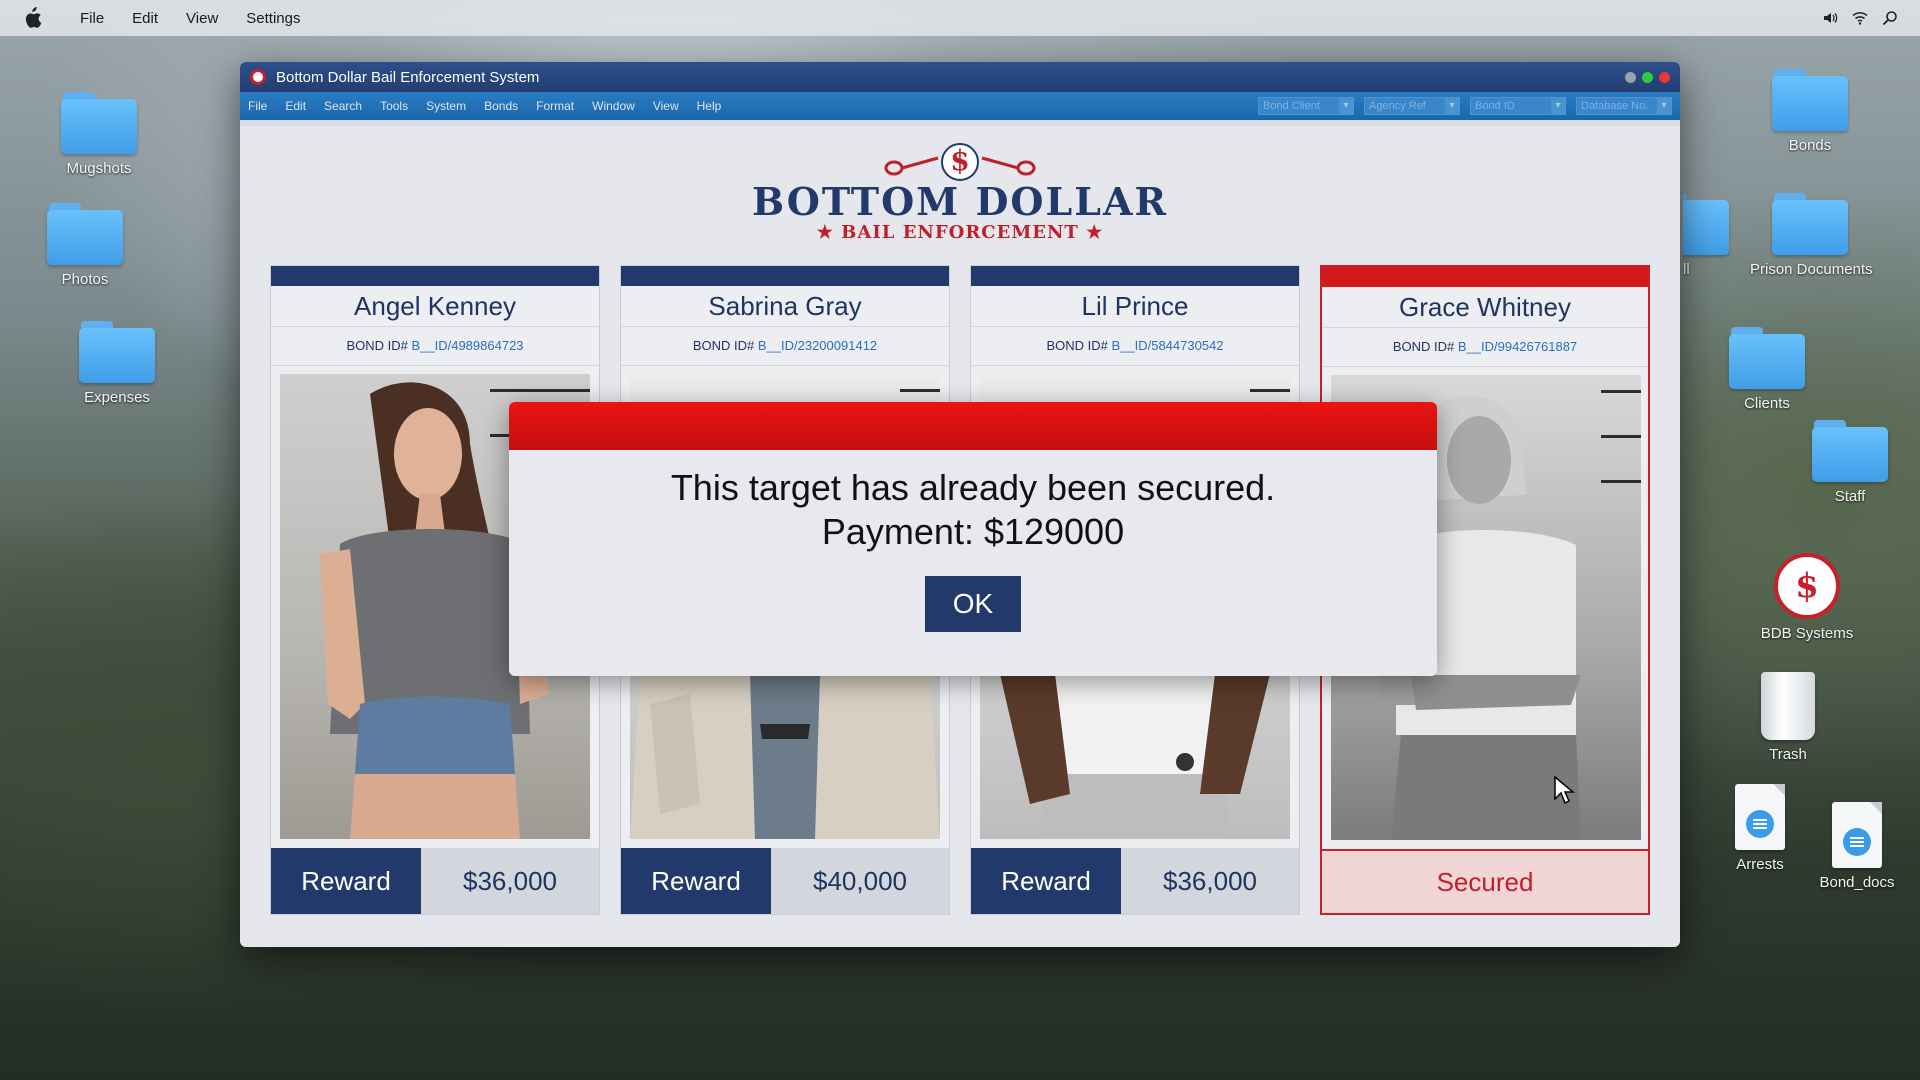 This screenshot has width=1920, height=1080. I want to click on company-logo: $ BOTTOM DOLLAR ★ BAIL ENFORCEMENT ★, so click(960, 192).